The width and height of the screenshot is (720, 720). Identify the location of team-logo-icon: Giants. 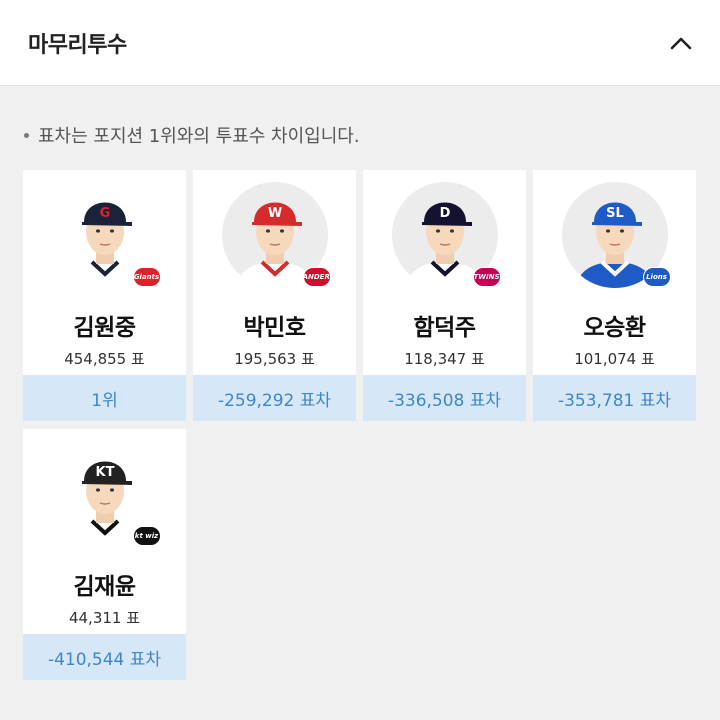
(146, 277).